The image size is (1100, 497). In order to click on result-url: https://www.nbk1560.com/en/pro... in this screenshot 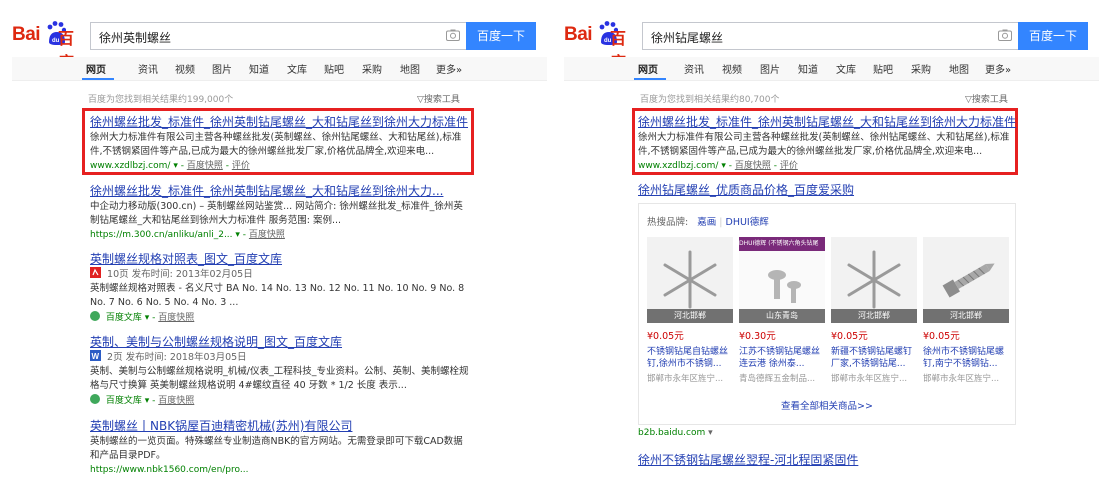, I will do `click(169, 470)`.